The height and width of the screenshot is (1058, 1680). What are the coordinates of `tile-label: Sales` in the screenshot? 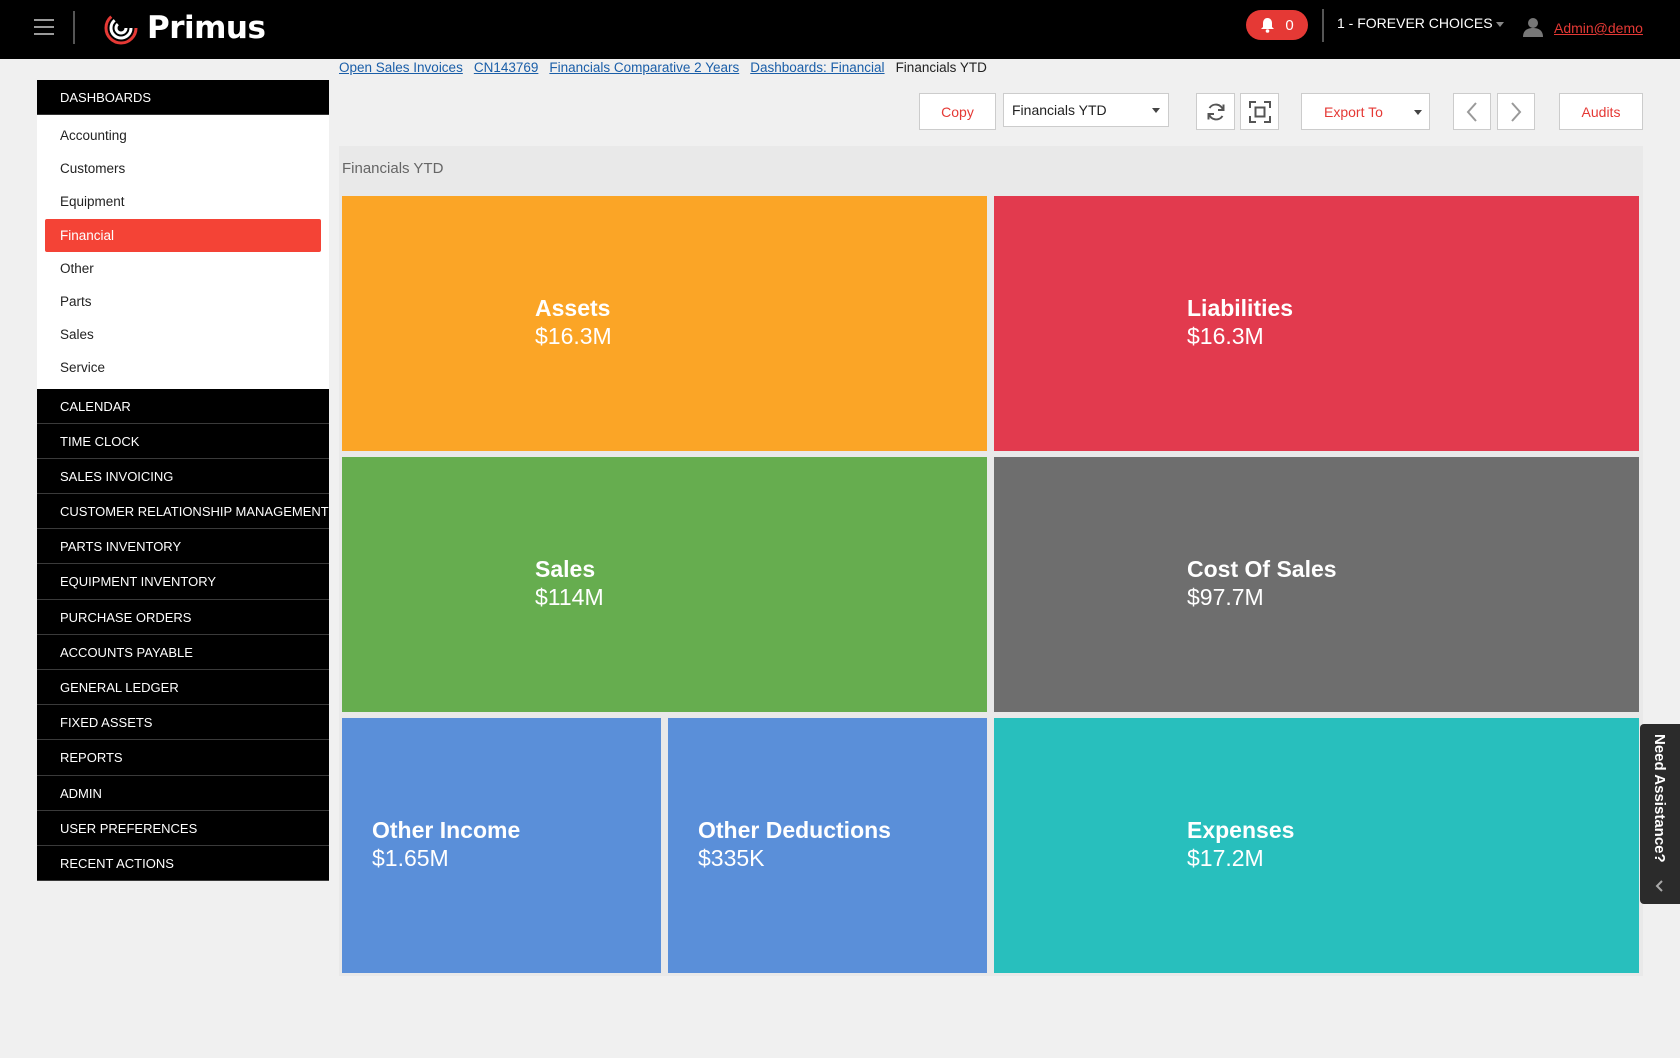 It's located at (565, 569).